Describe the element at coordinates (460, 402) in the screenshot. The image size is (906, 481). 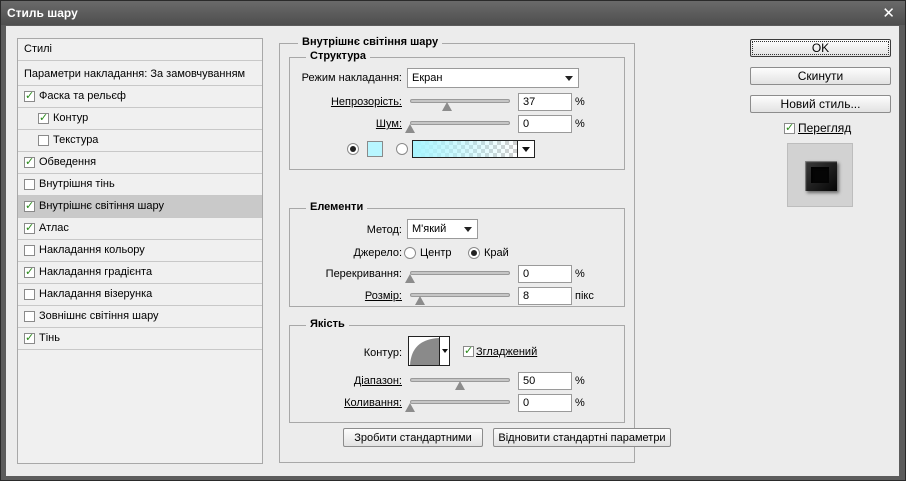
I see `jitter-slider-track` at that location.